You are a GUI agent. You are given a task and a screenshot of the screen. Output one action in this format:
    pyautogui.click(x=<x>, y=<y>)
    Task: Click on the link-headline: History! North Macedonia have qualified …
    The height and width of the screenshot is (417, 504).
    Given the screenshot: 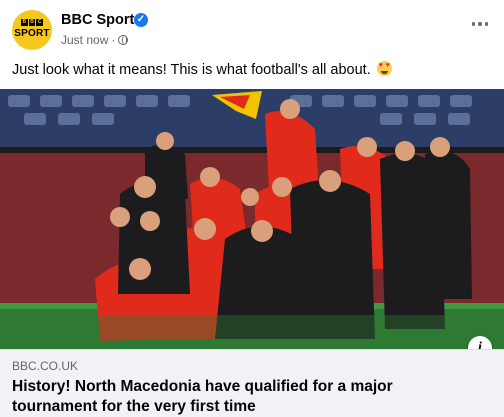 What is the action you would take?
    pyautogui.click(x=247, y=397)
    